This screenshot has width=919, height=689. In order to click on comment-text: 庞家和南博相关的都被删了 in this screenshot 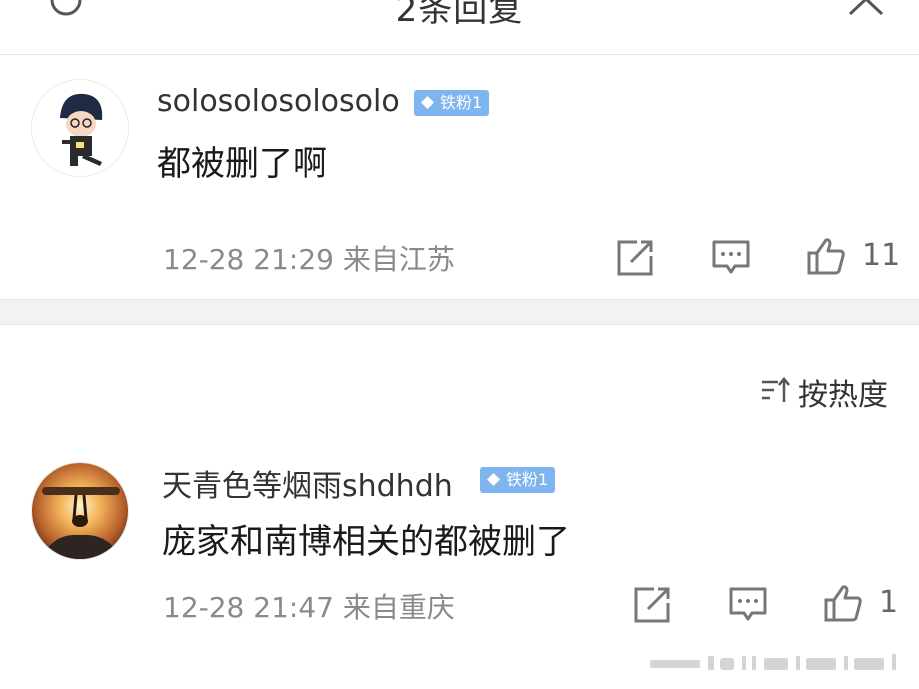, I will do `click(366, 542)`.